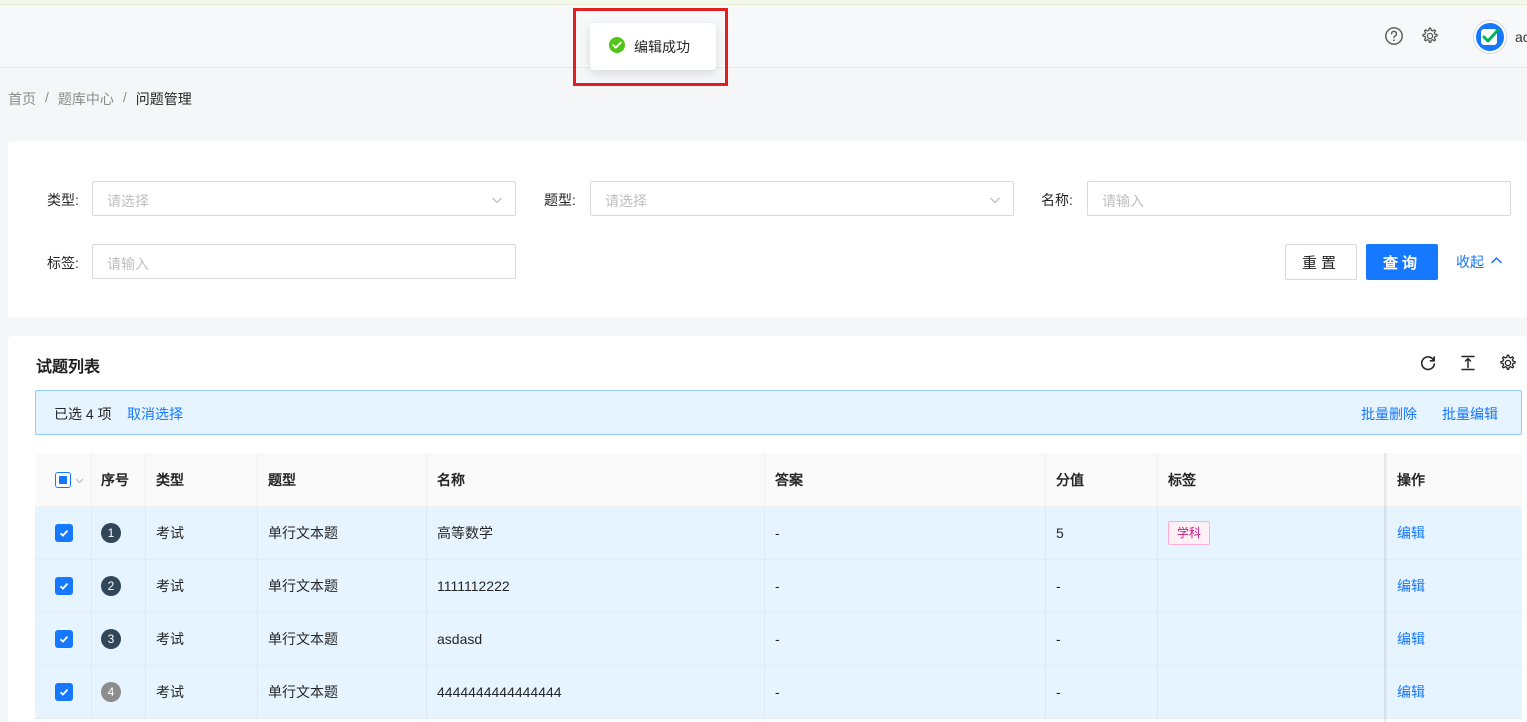 The height and width of the screenshot is (722, 1527). I want to click on table-row: 1 考试 单行文本题 高等数学 - 5 学科 编辑, so click(778, 533).